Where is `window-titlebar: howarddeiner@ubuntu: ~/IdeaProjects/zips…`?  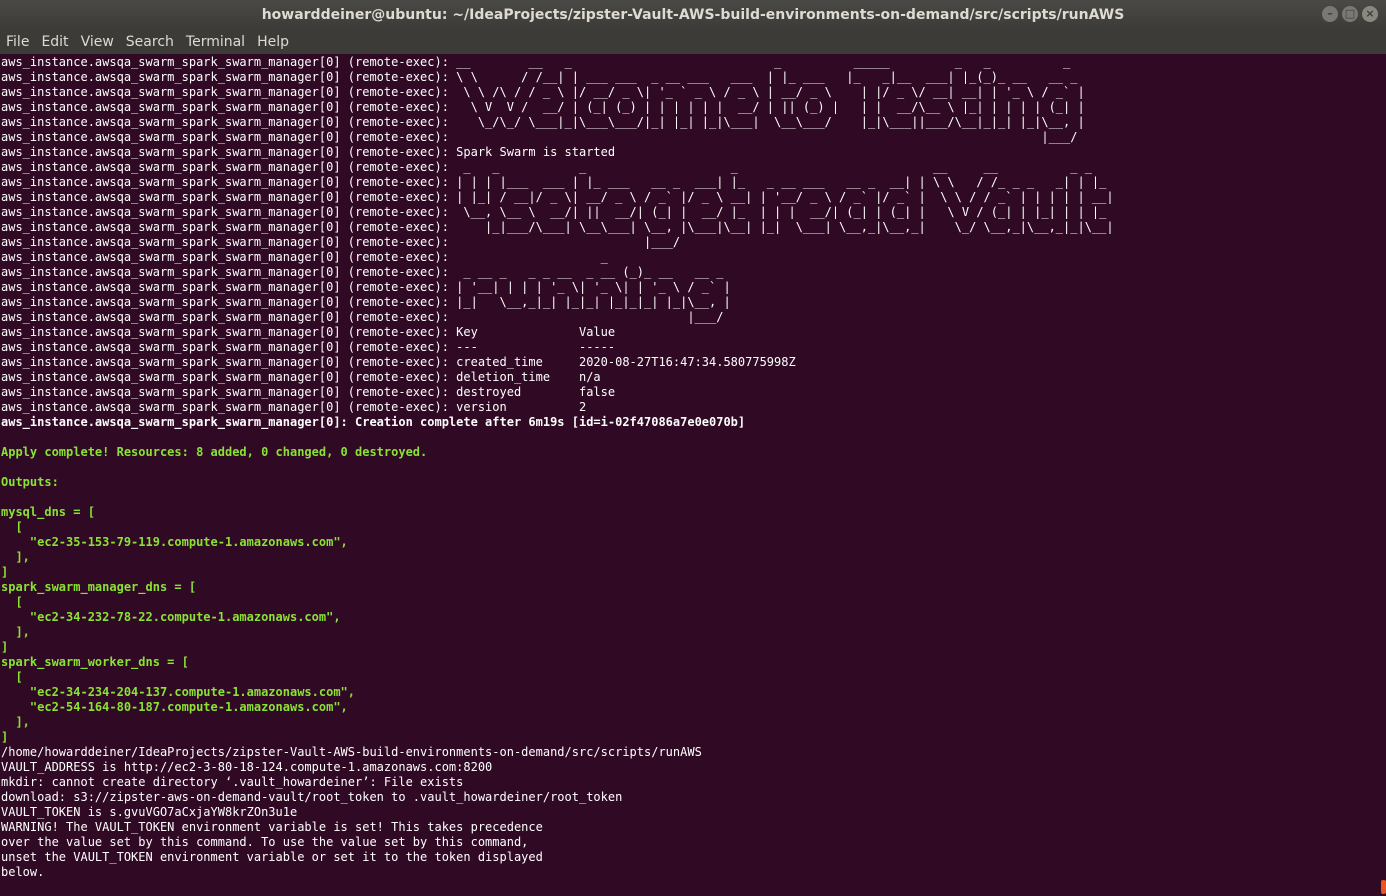 window-titlebar: howarddeiner@ubuntu: ~/IdeaProjects/zips… is located at coordinates (693, 15).